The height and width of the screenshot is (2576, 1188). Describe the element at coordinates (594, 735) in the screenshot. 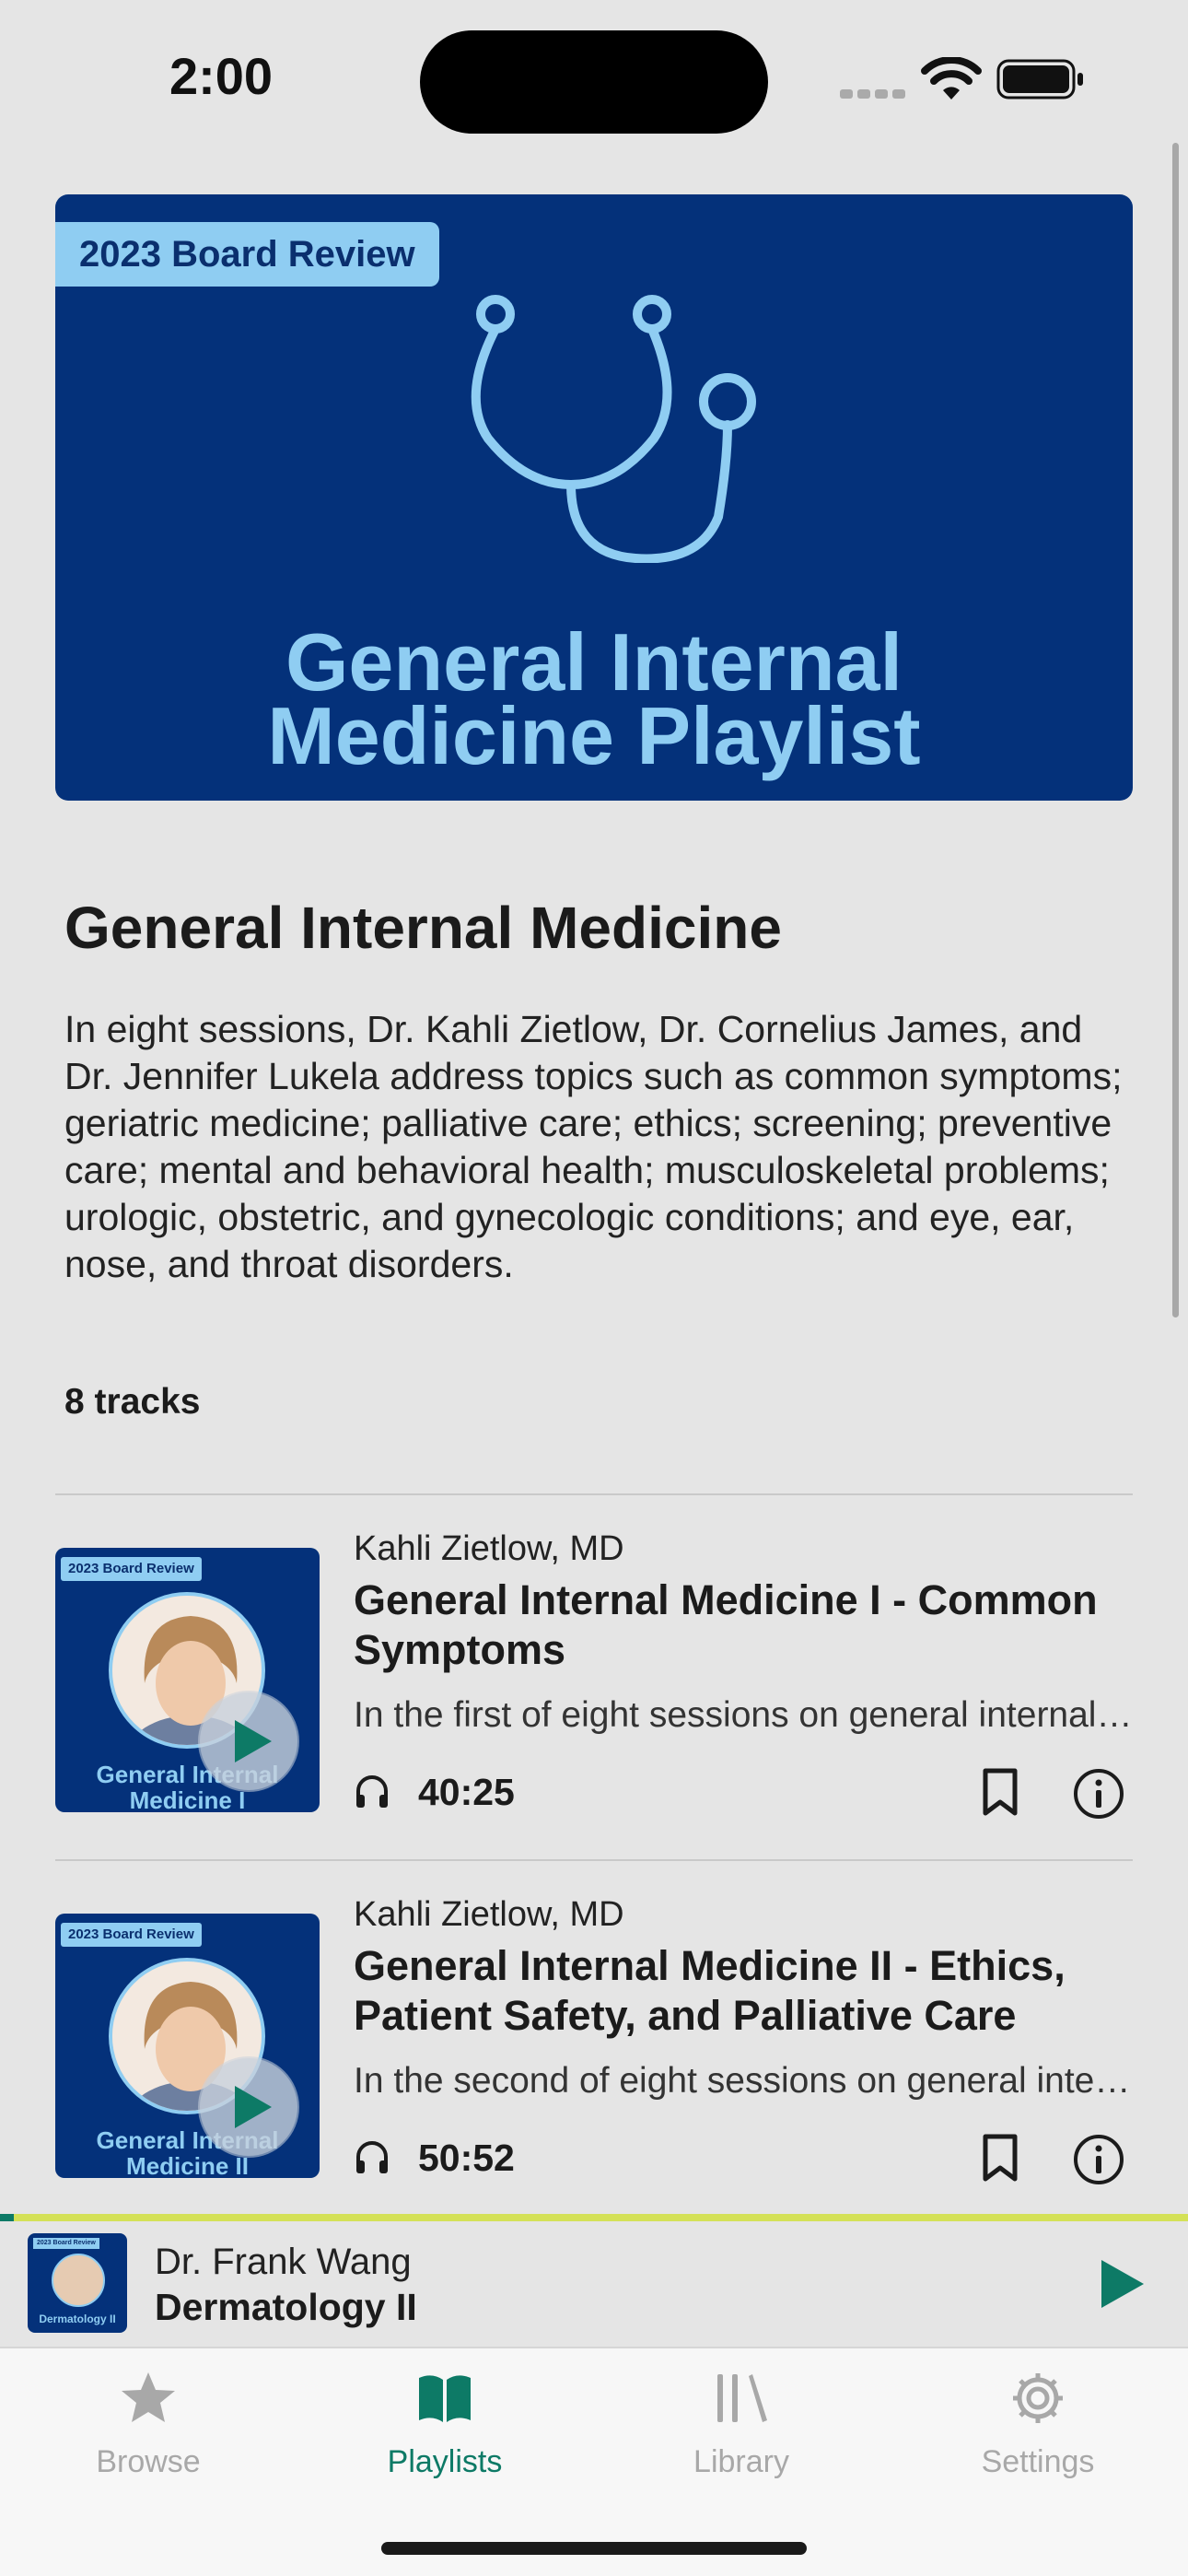

I see `hero-title-line2: Medicine Playlist` at that location.